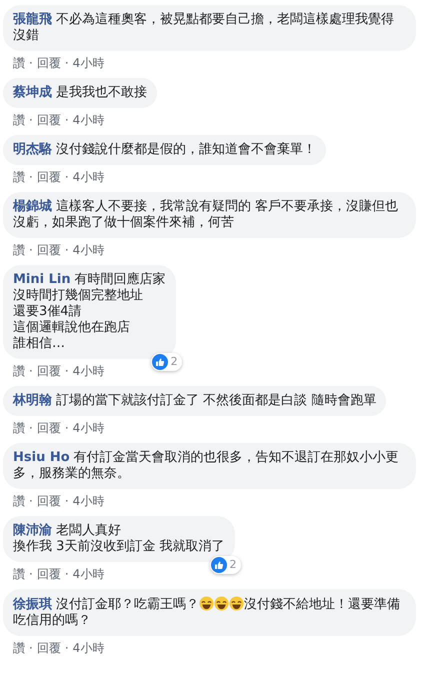 This screenshot has height=697, width=431. I want to click on author-link: 徐振琪, so click(32, 604).